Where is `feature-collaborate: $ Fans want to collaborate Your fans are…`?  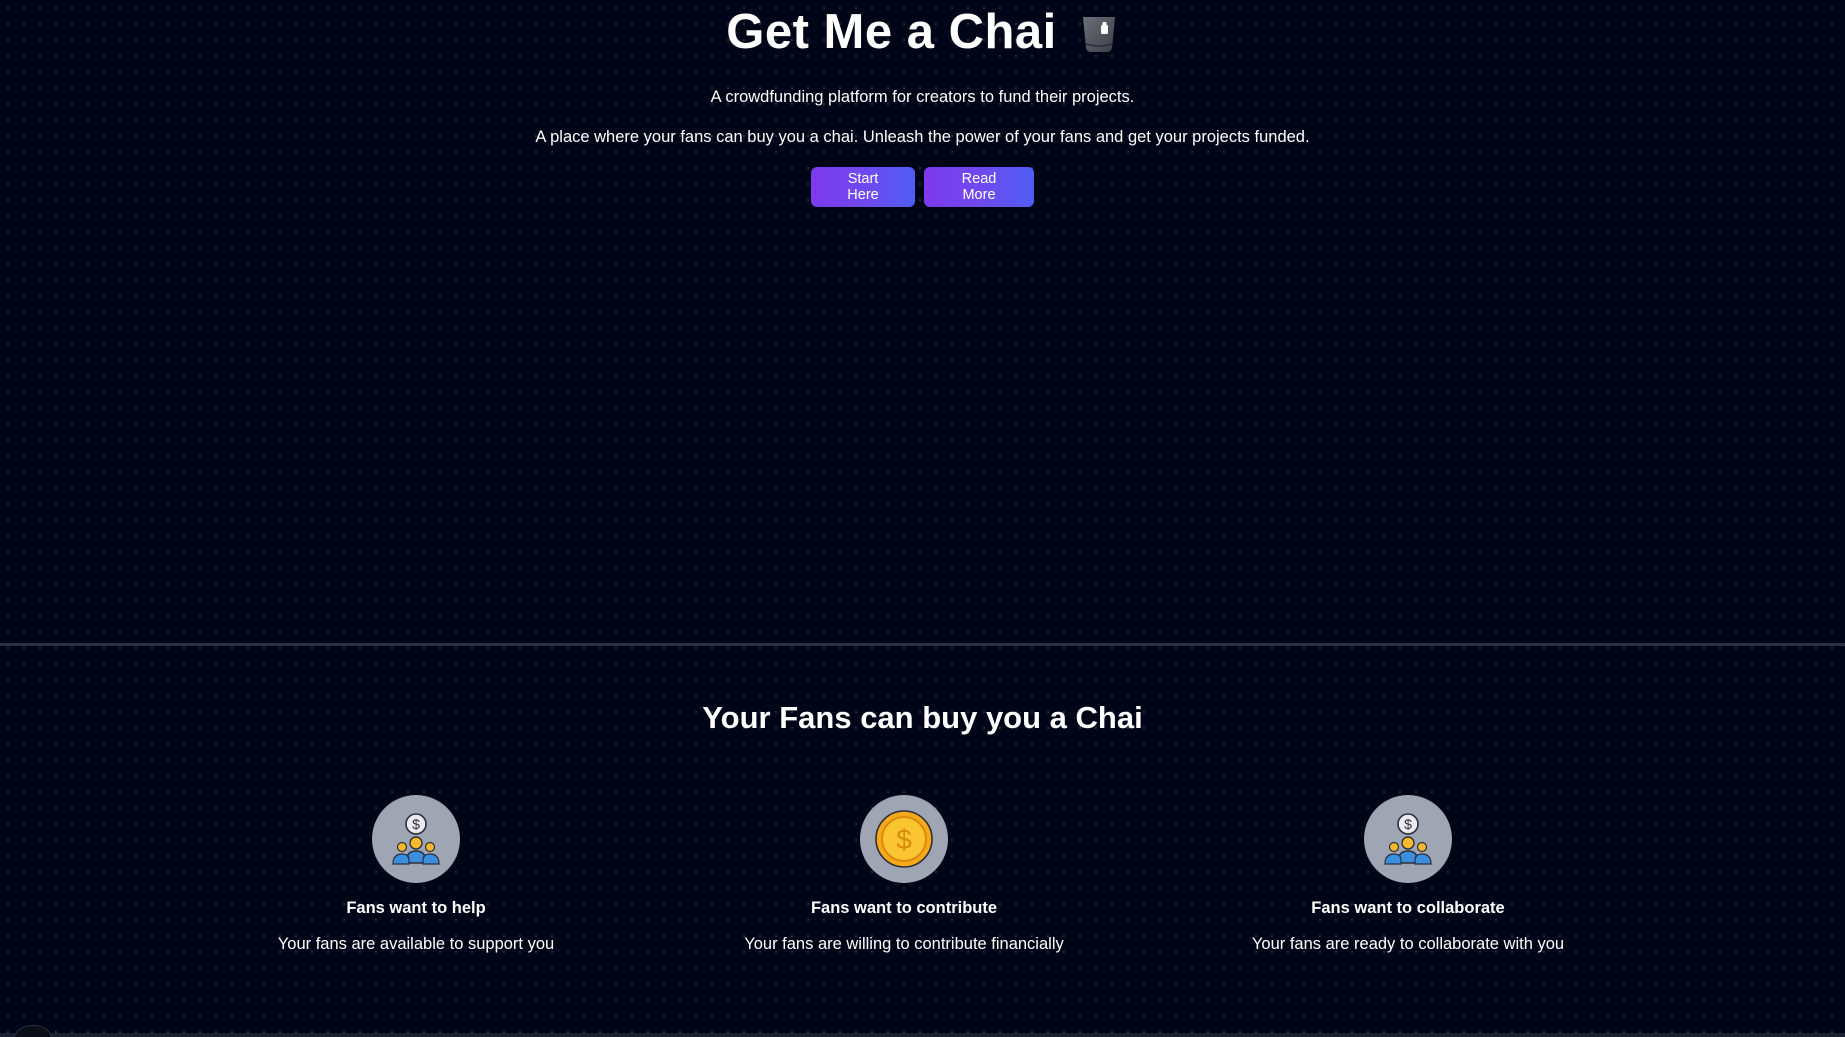 feature-collaborate: $ Fans want to collaborate Your fans are… is located at coordinates (1408, 874).